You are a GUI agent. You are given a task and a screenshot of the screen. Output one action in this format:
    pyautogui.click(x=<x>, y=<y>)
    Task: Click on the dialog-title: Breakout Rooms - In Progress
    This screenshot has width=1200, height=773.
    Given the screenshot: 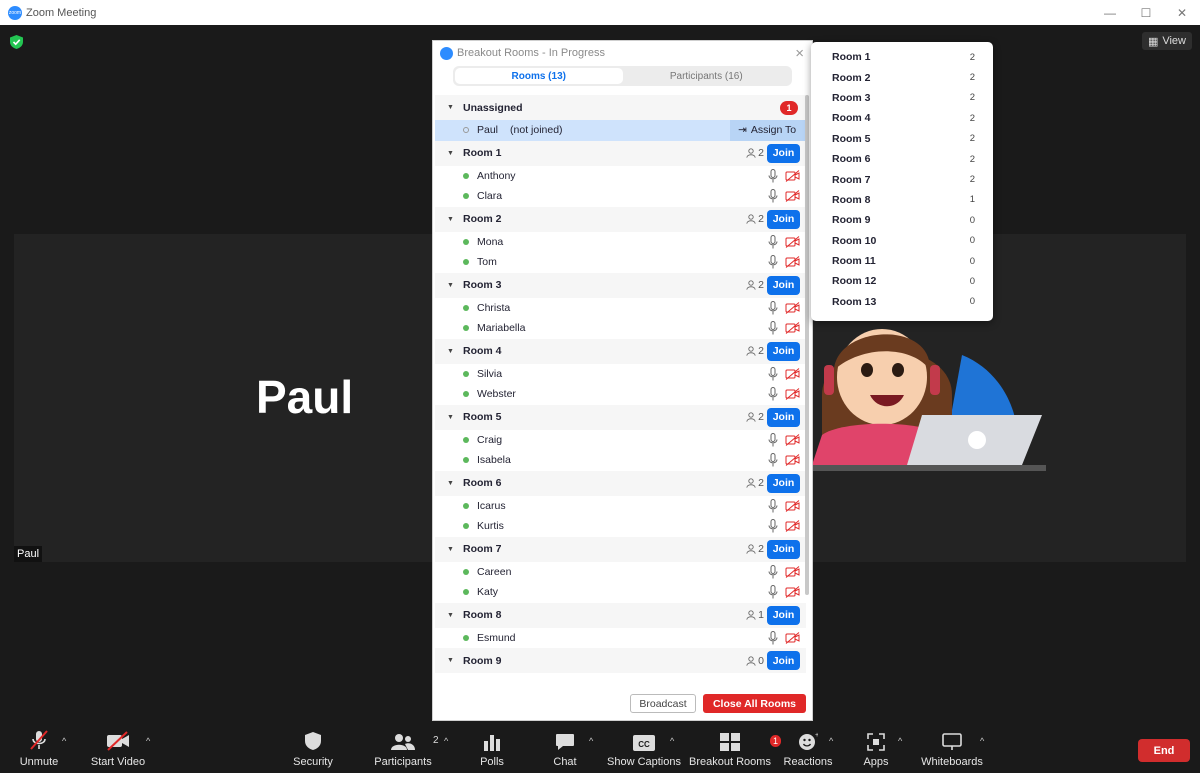 What is the action you would take?
    pyautogui.click(x=531, y=53)
    